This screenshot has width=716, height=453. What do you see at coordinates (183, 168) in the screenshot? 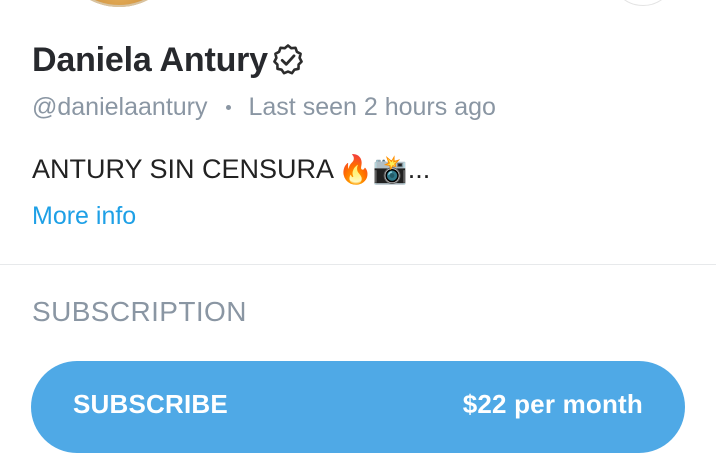
I see `bio-text: ANTURY SIN CENSURA` at bounding box center [183, 168].